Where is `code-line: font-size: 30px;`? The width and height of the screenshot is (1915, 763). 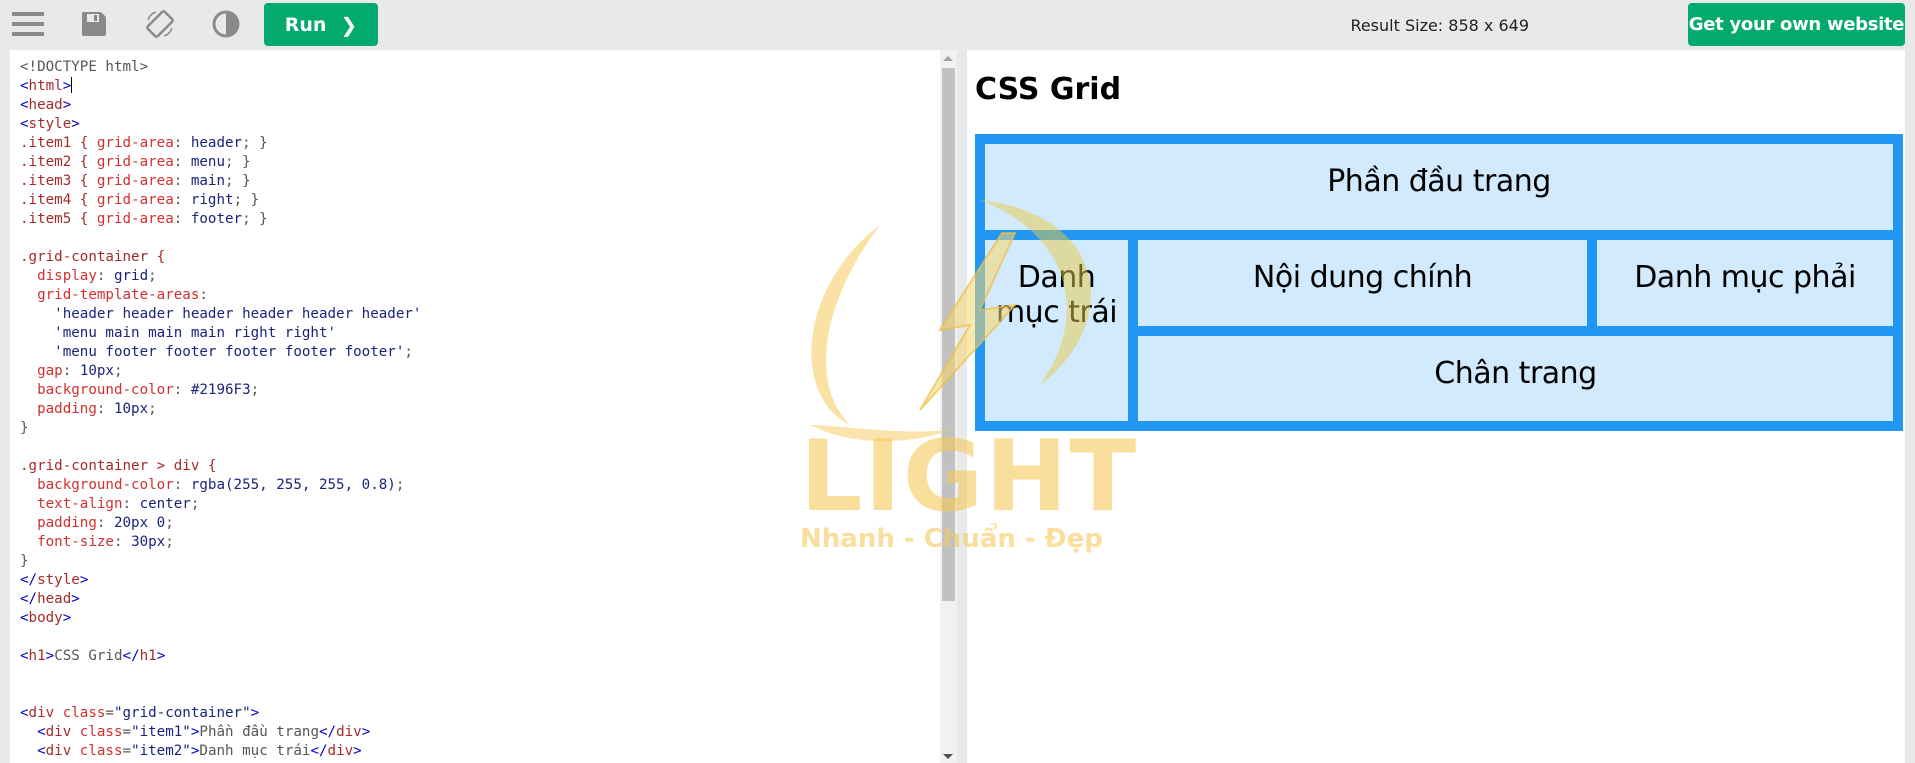
code-line: font-size: 30px; is located at coordinates (220, 542).